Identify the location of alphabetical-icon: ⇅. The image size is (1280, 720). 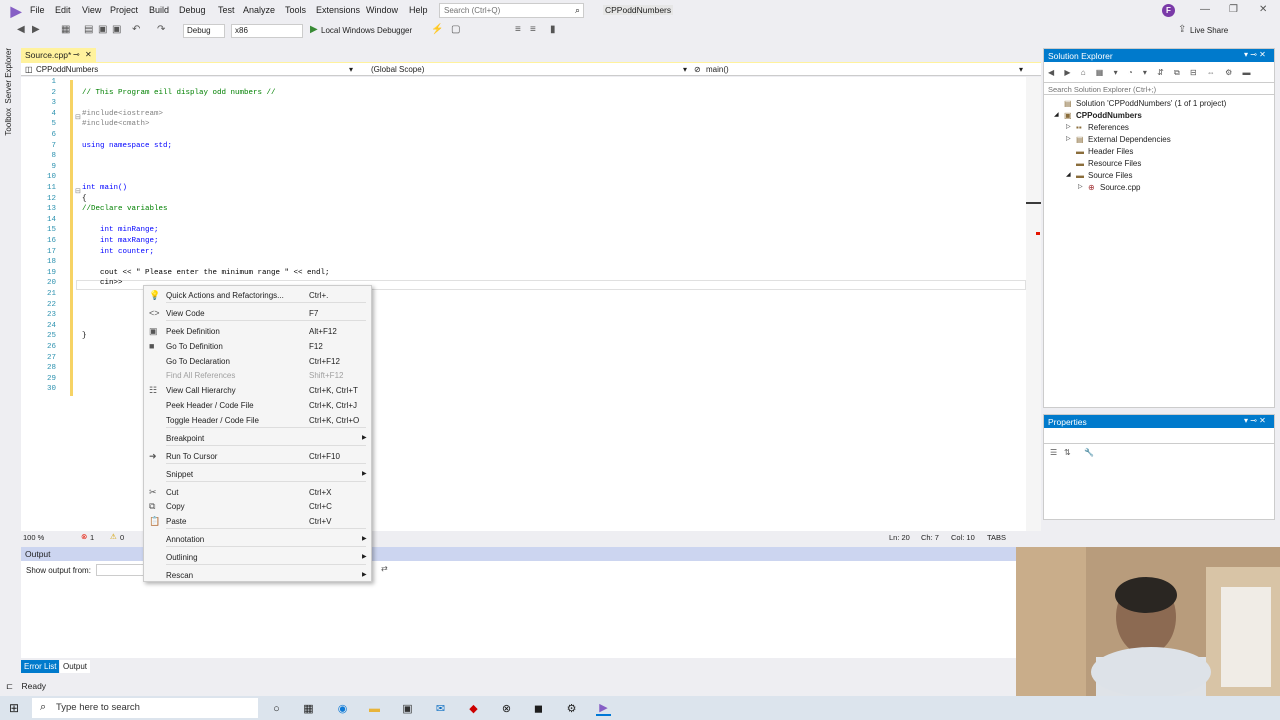
(1067, 452).